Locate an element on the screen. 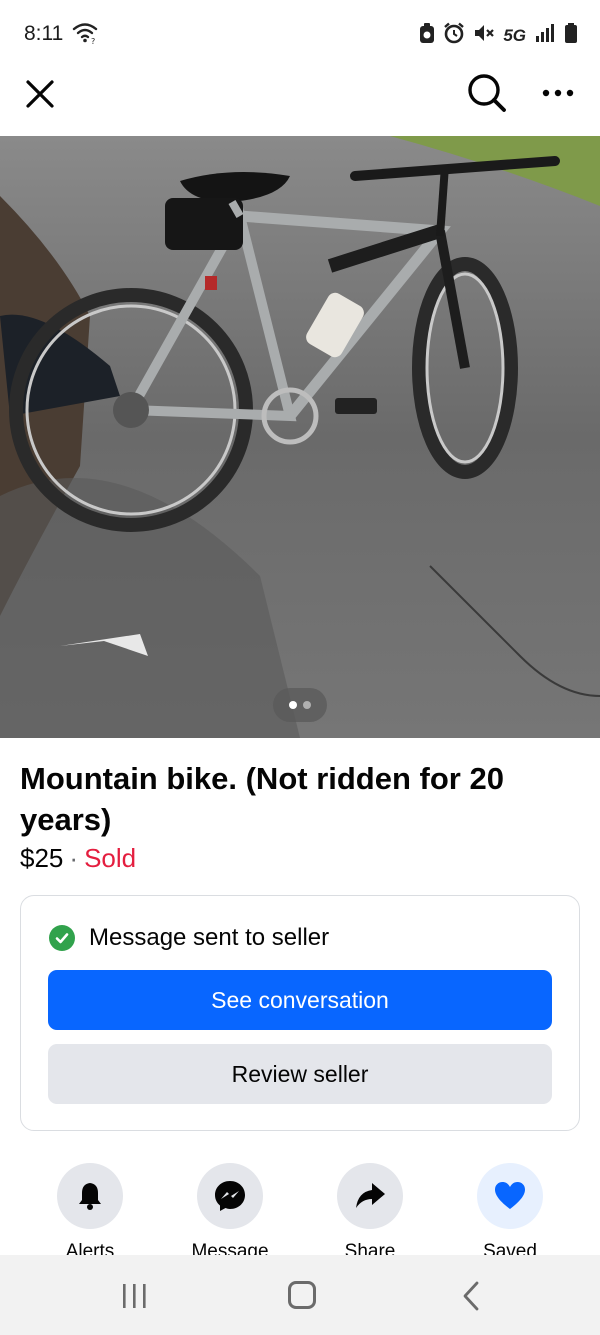 This screenshot has height=1335, width=600. mute-icon is located at coordinates (484, 35).